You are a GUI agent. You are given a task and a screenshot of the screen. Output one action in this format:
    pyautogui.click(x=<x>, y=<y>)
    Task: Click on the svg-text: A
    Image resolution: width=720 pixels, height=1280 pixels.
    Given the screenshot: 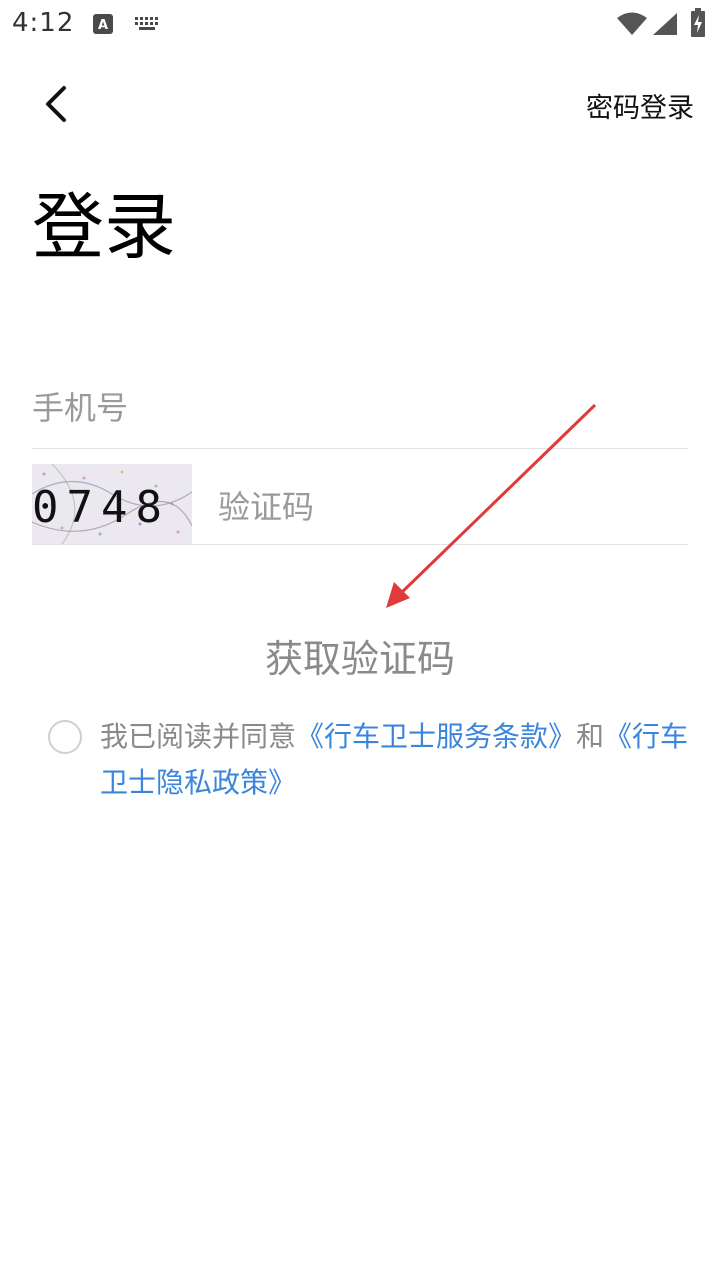 What is the action you would take?
    pyautogui.click(x=103, y=25)
    